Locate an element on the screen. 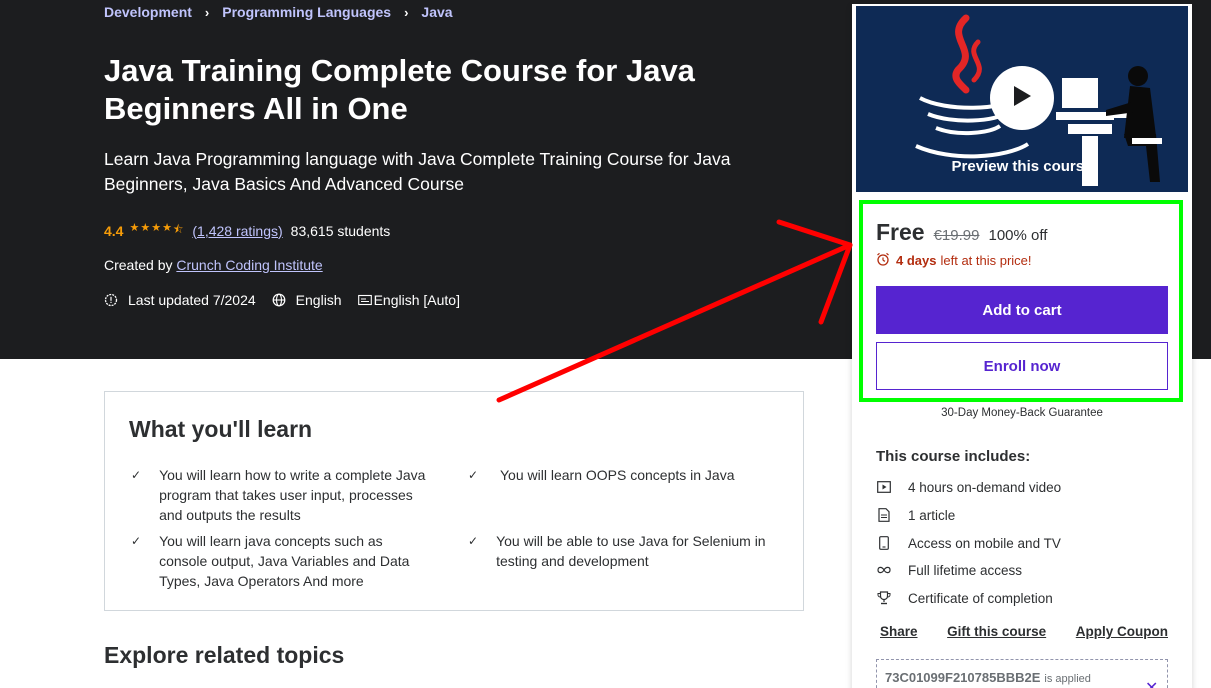 Image resolution: width=1211 pixels, height=688 pixels. enroll-now-button: Enroll now is located at coordinates (1022, 366).